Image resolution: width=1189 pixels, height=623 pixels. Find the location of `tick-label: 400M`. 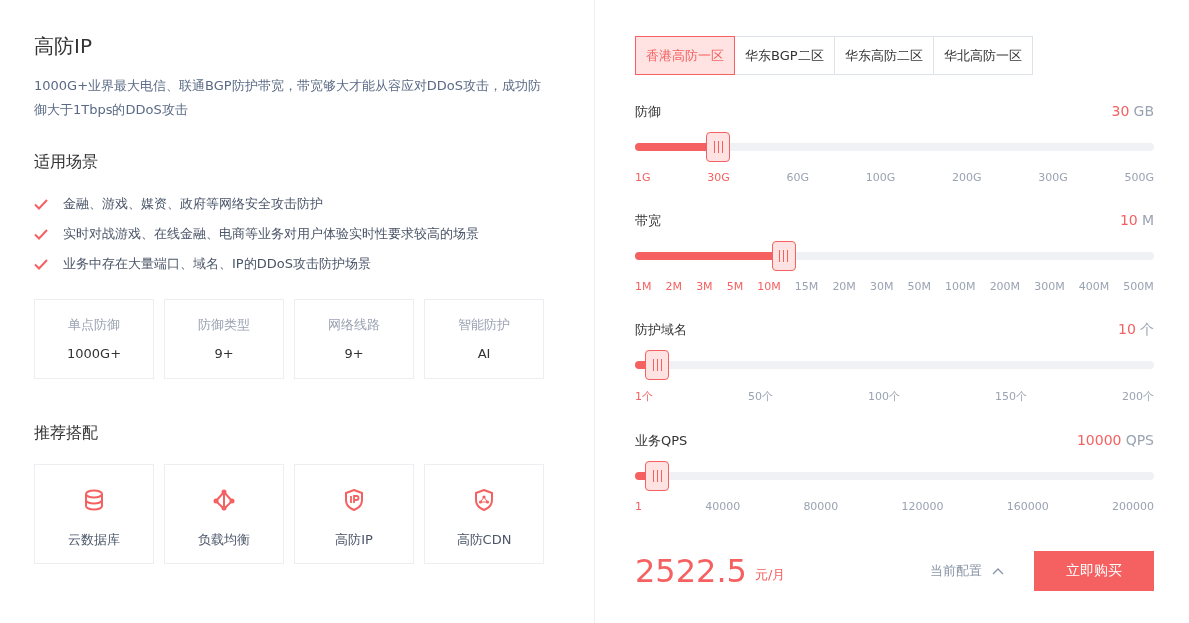

tick-label: 400M is located at coordinates (1094, 286).